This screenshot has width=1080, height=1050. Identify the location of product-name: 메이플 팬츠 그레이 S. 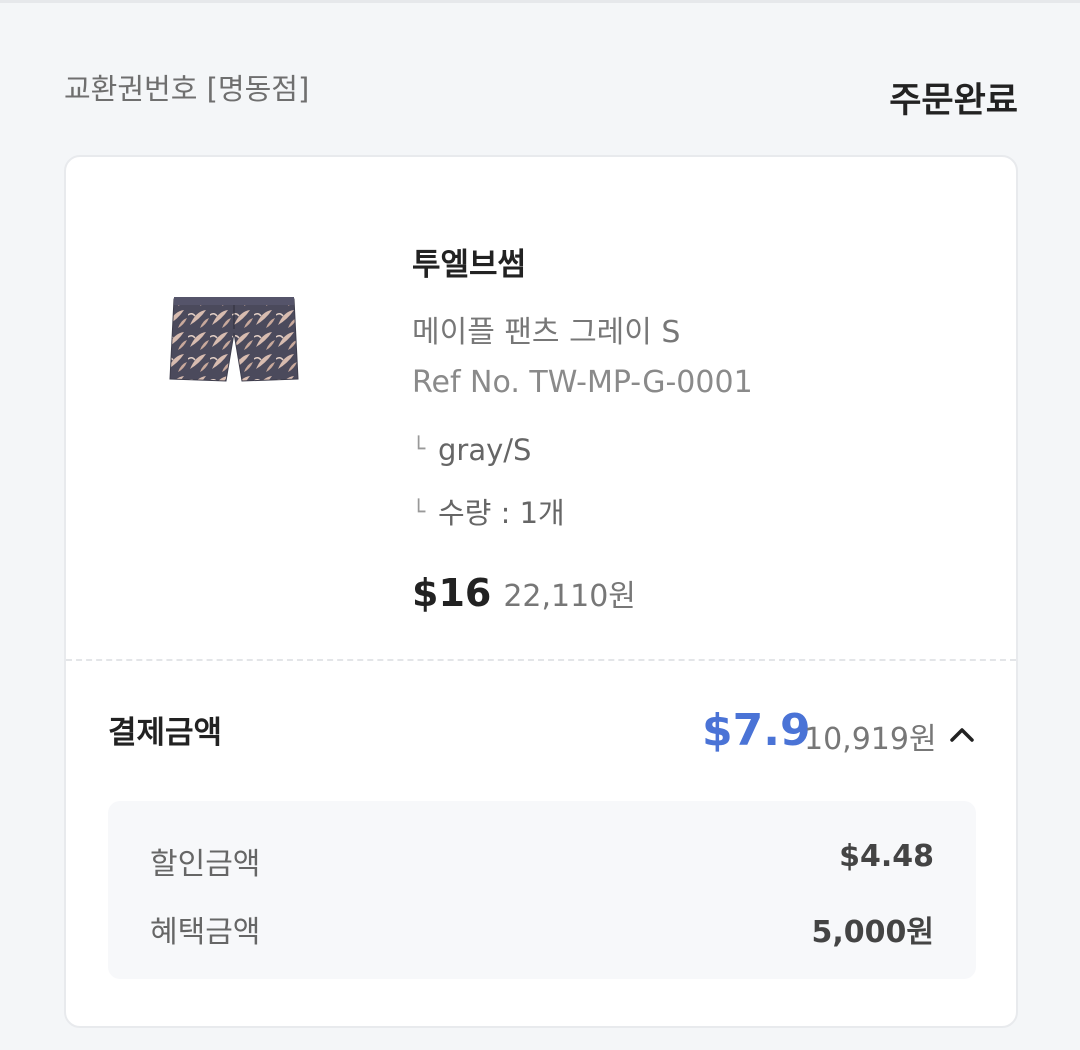
(546, 332).